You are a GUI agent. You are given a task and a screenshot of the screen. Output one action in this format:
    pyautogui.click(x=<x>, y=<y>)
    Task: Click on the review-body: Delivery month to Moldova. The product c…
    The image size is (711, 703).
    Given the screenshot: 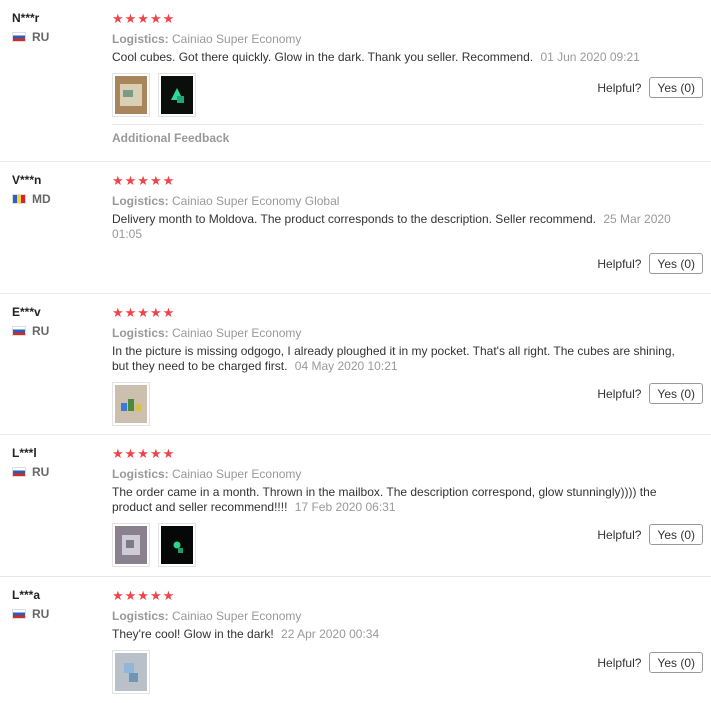 What is the action you would take?
    pyautogui.click(x=354, y=219)
    